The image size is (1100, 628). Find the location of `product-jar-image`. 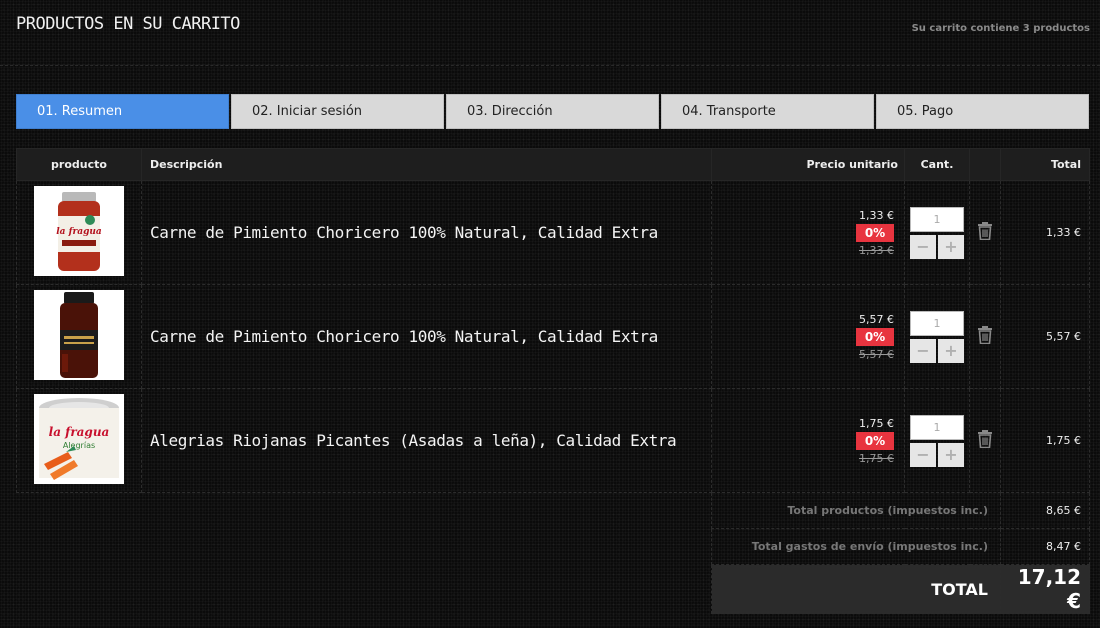

product-jar-image is located at coordinates (79, 334).